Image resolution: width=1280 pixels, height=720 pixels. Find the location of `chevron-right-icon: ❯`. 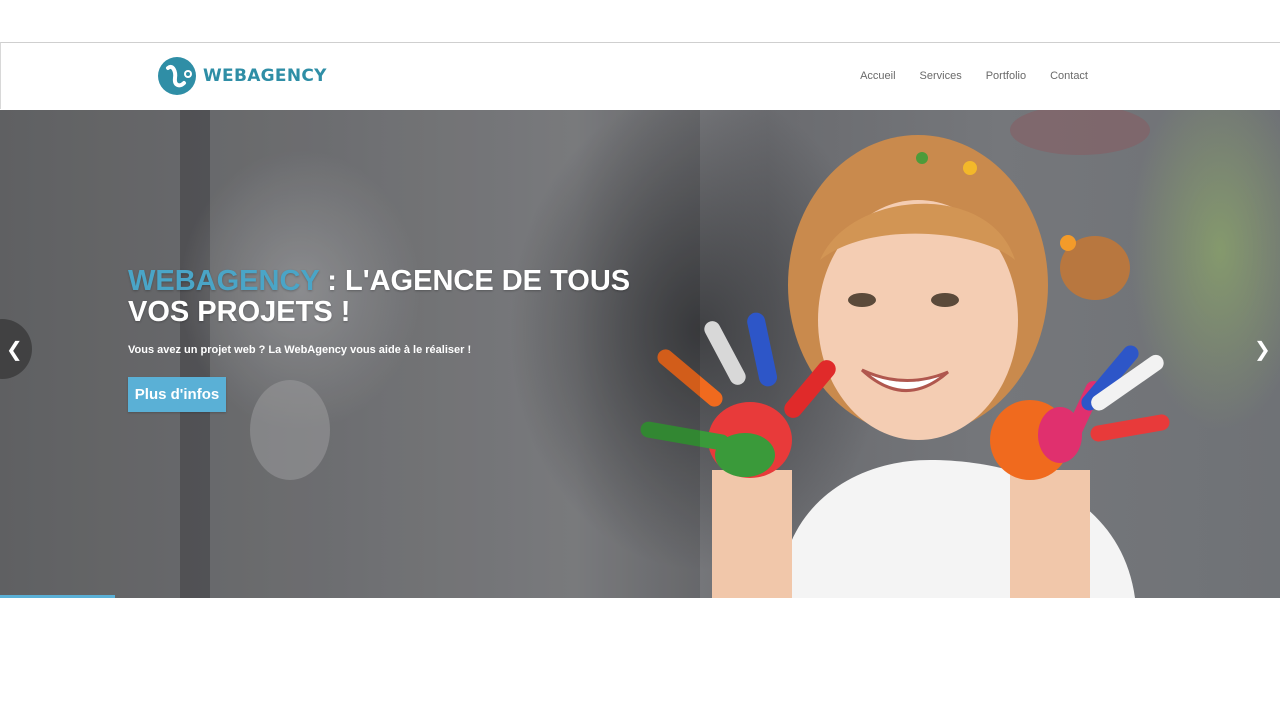

chevron-right-icon: ❯ is located at coordinates (1262, 350).